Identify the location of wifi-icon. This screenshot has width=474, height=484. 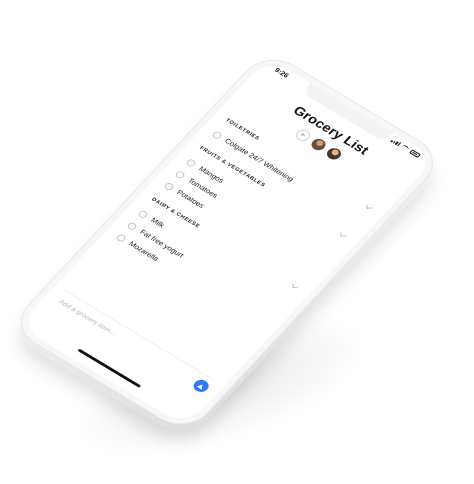
(405, 148).